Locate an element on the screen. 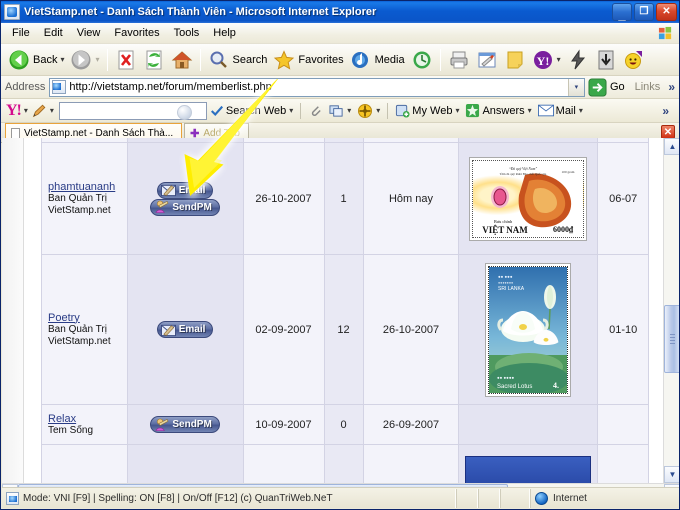 Image resolution: width=680 pixels, height=510 pixels. download-icon is located at coordinates (606, 59).